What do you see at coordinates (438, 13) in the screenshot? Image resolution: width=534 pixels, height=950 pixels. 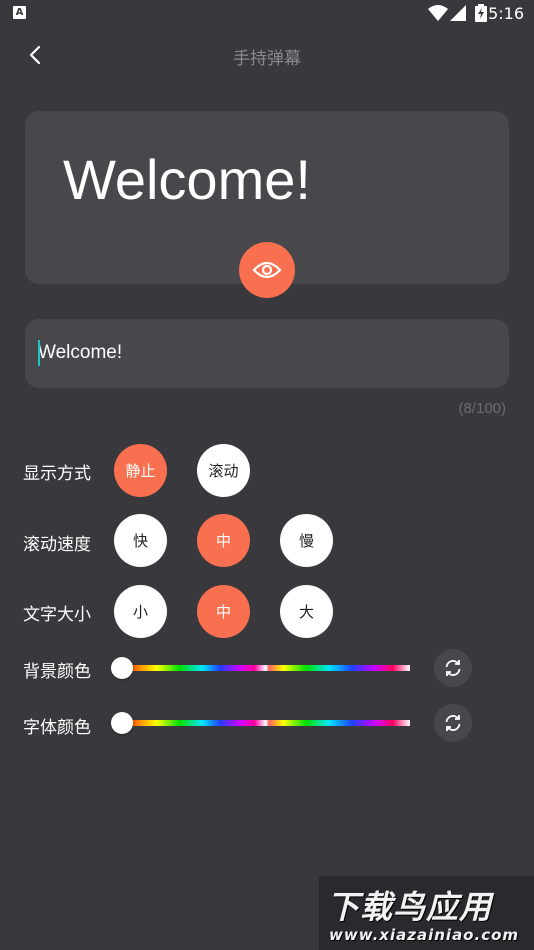 I see `wifi-icon` at bounding box center [438, 13].